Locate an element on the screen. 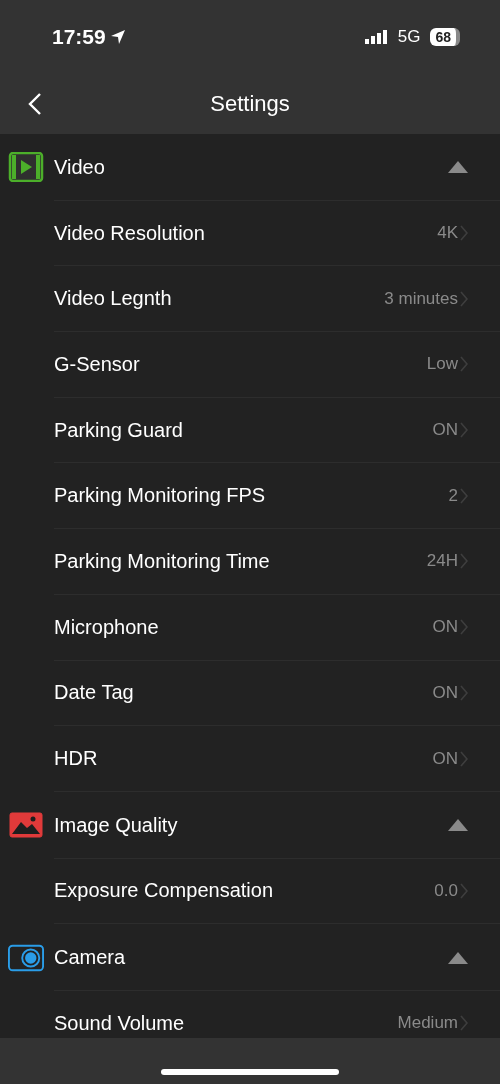 Image resolution: width=500 pixels, height=1084 pixels. signal-icon is located at coordinates (376, 37).